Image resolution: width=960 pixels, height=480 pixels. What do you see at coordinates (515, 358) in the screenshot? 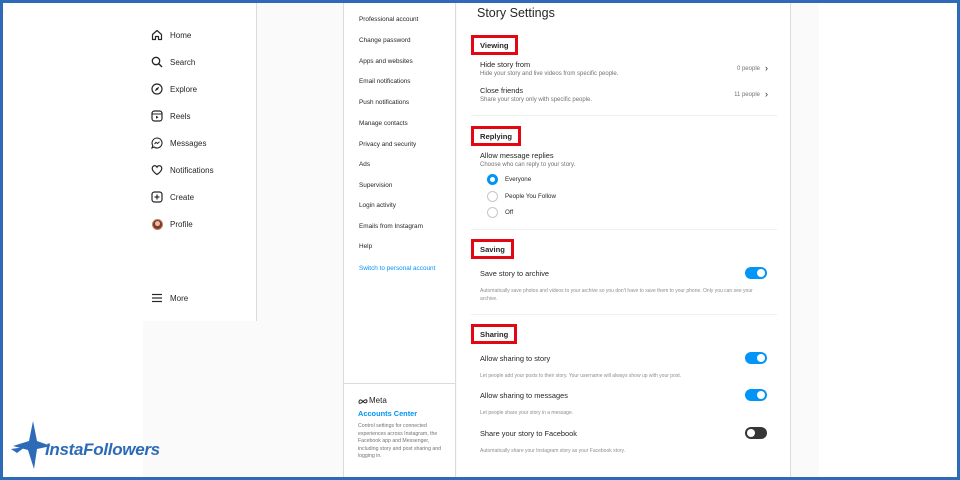
I see `allow-sharing-to-story-title: Allow sharing to story` at bounding box center [515, 358].